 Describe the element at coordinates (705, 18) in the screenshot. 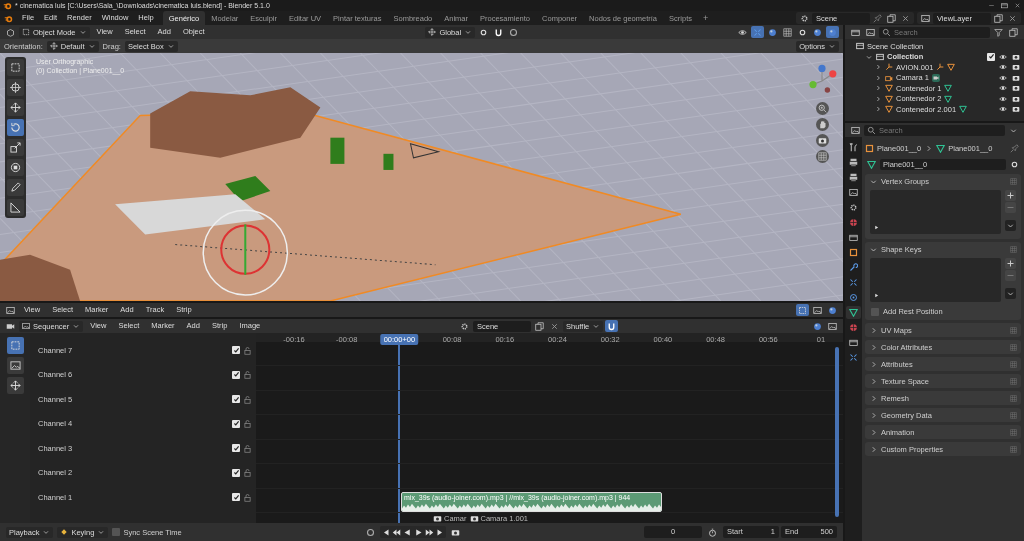

I see `add-workspace-button: +` at that location.